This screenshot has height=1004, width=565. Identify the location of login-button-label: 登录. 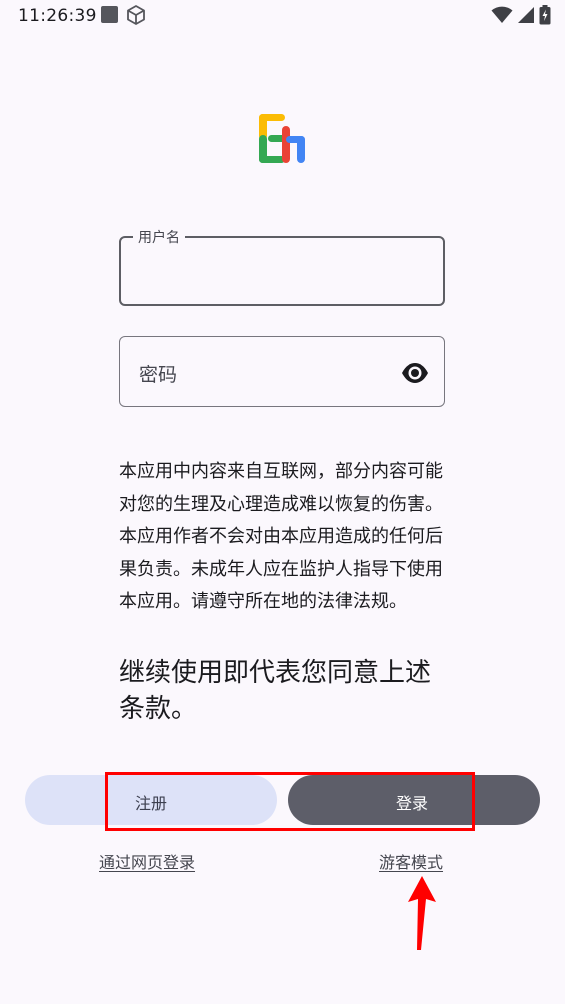
(412, 803).